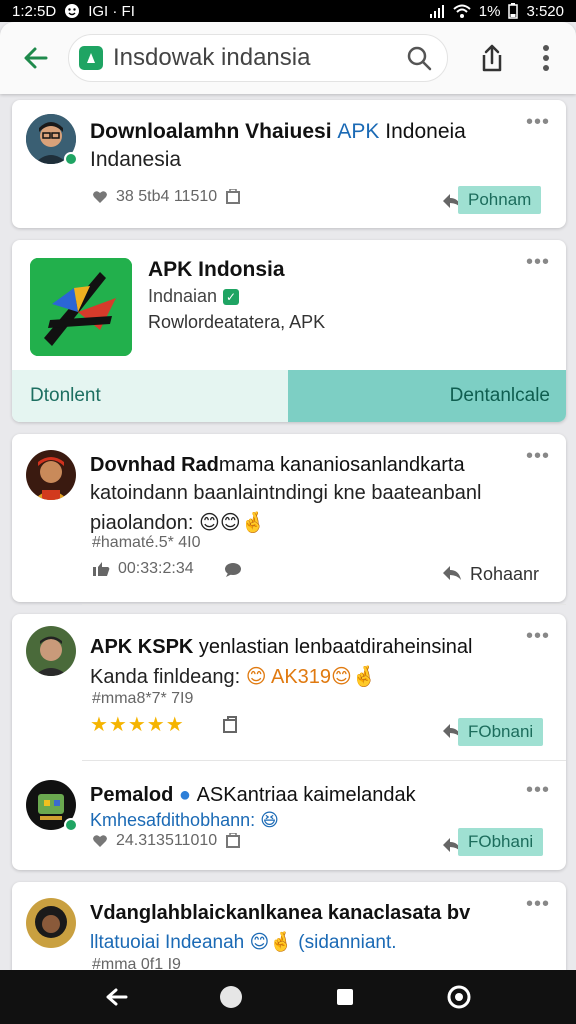 This screenshot has width=576, height=1024. I want to click on nav-home-button, so click(231, 997).